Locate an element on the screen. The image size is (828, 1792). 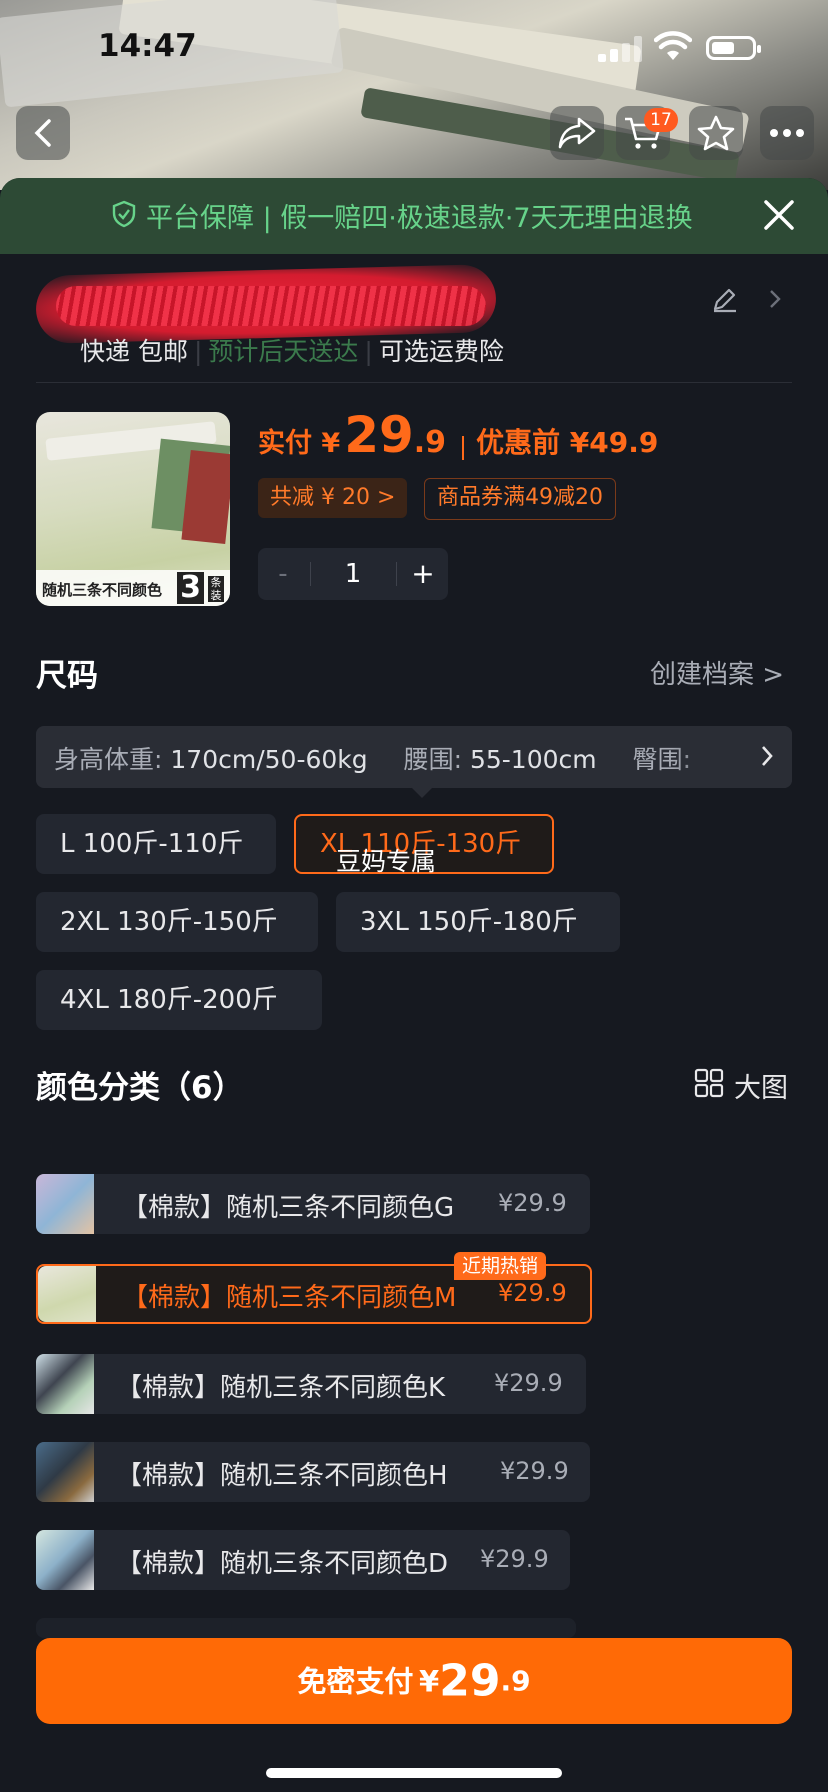
color-name: 【棉款】随机三条不同颜色M is located at coordinates (289, 1298).